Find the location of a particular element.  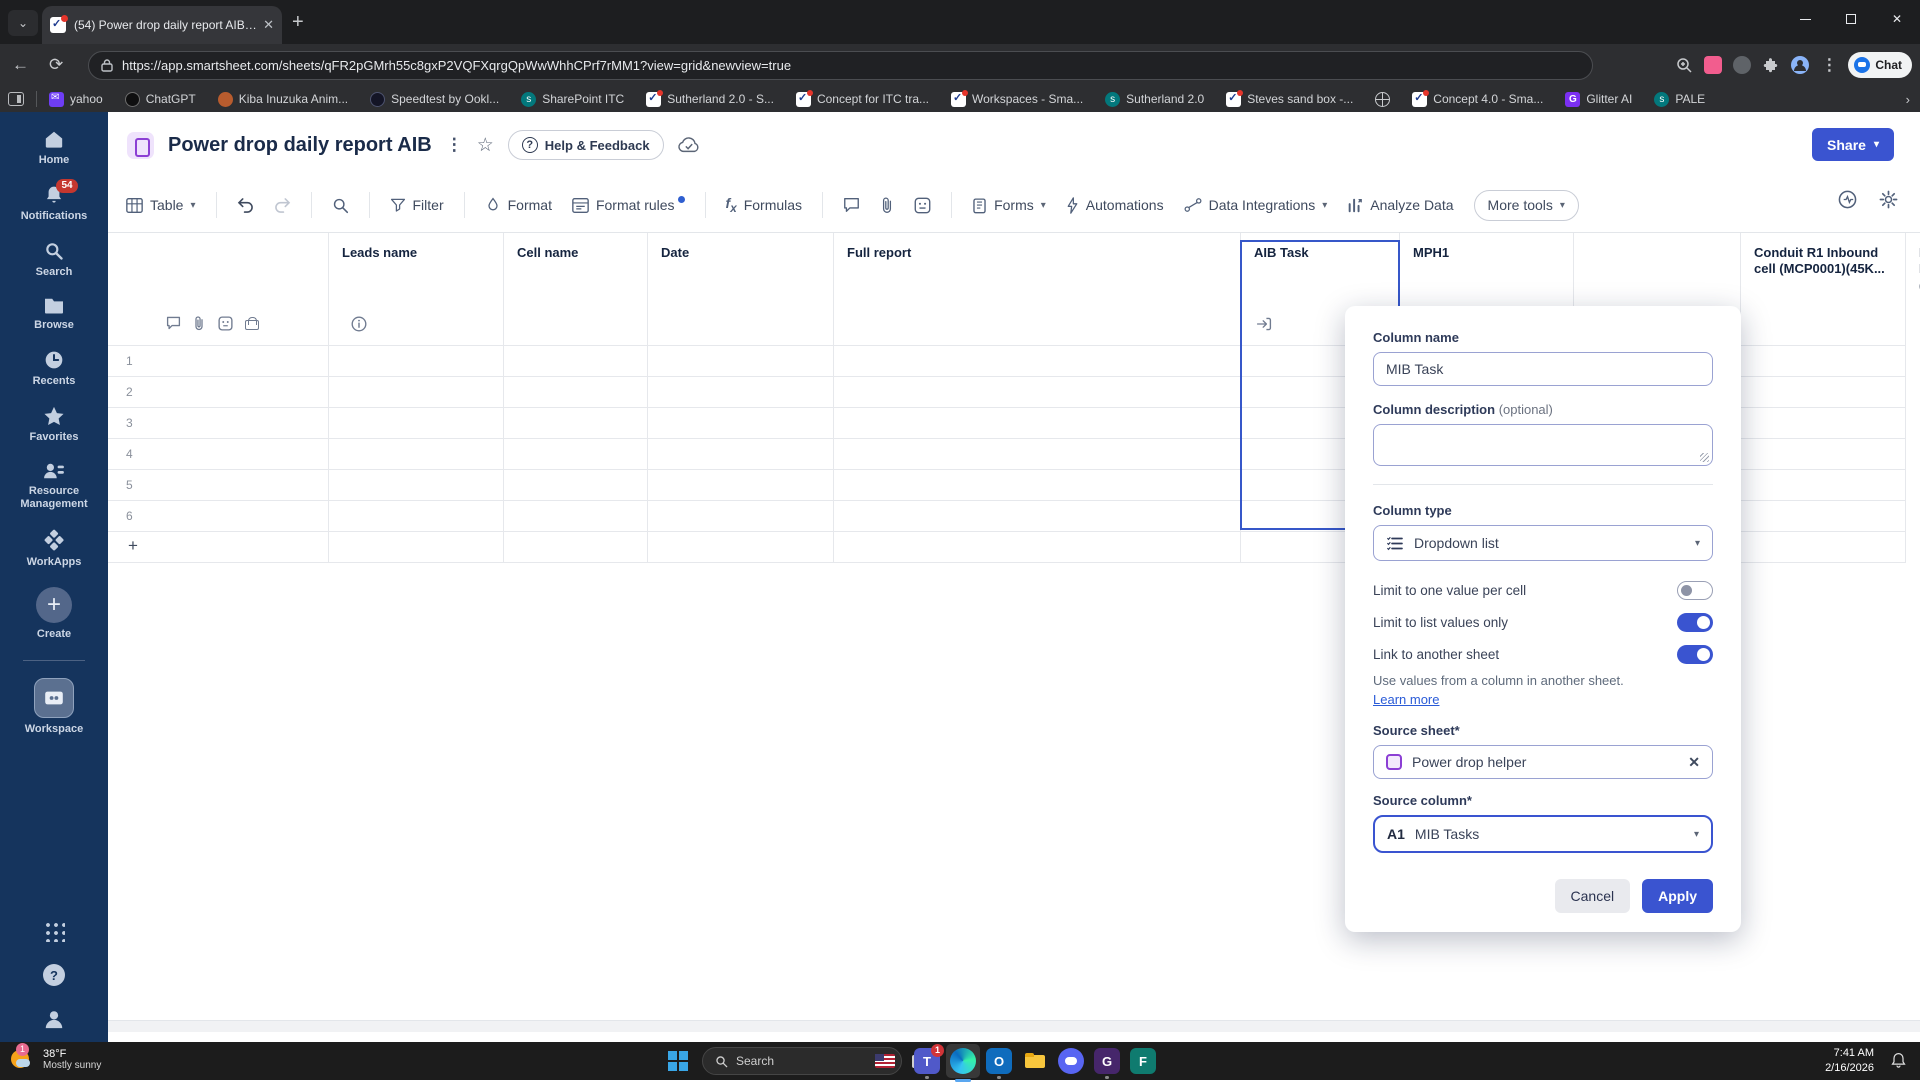

row-number: 4 is located at coordinates (141, 454).